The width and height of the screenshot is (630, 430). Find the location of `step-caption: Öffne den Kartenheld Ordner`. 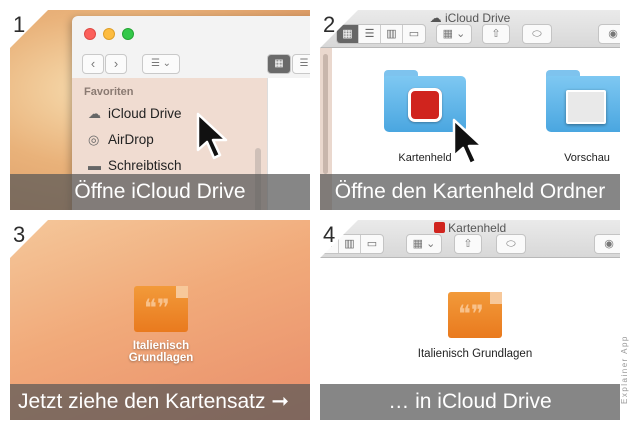

step-caption: Öffne den Kartenheld Ordner is located at coordinates (470, 192).